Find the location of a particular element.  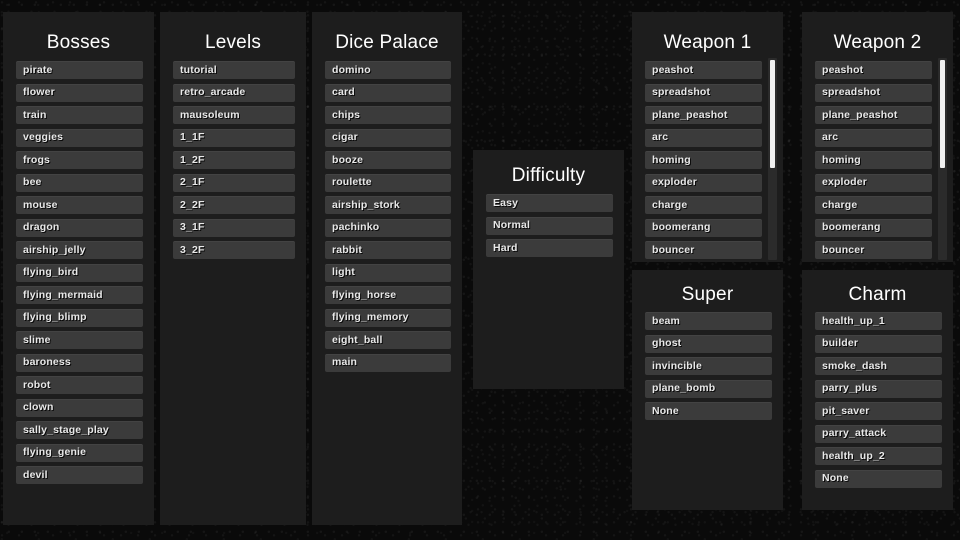

levels-item: tutorial is located at coordinates (234, 70).